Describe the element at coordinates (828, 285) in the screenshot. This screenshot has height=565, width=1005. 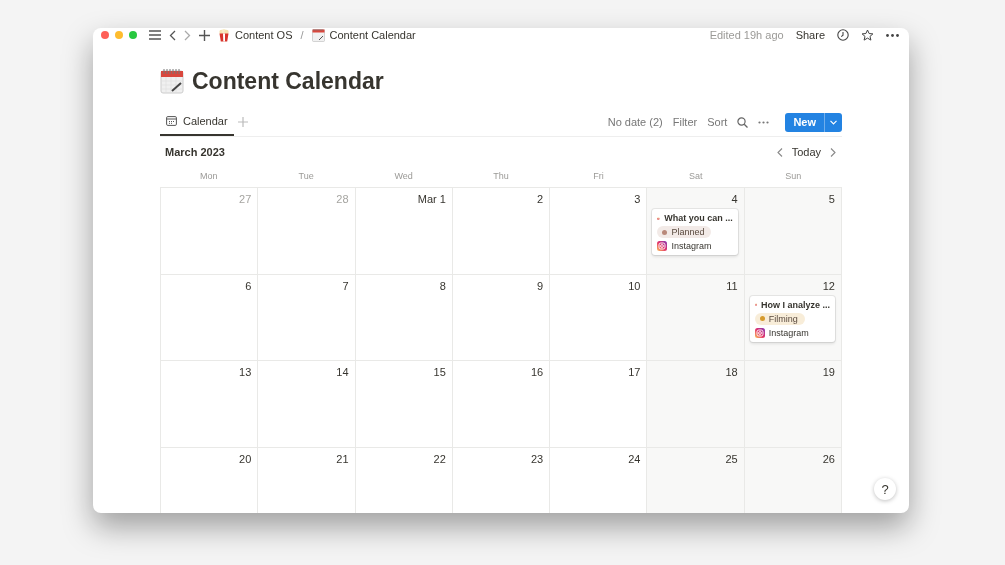
I see `day-number: 12` at that location.